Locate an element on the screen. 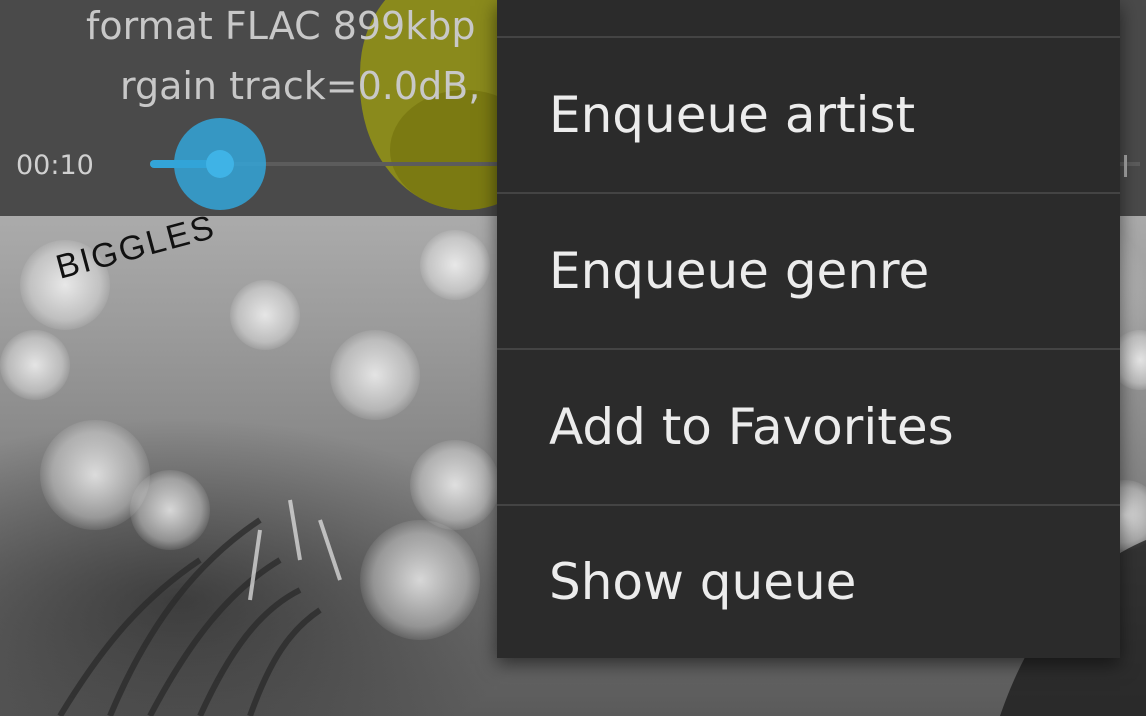 The image size is (1146, 716). menu-item-enqueue-artist: Enqueue artist is located at coordinates (808, 115).